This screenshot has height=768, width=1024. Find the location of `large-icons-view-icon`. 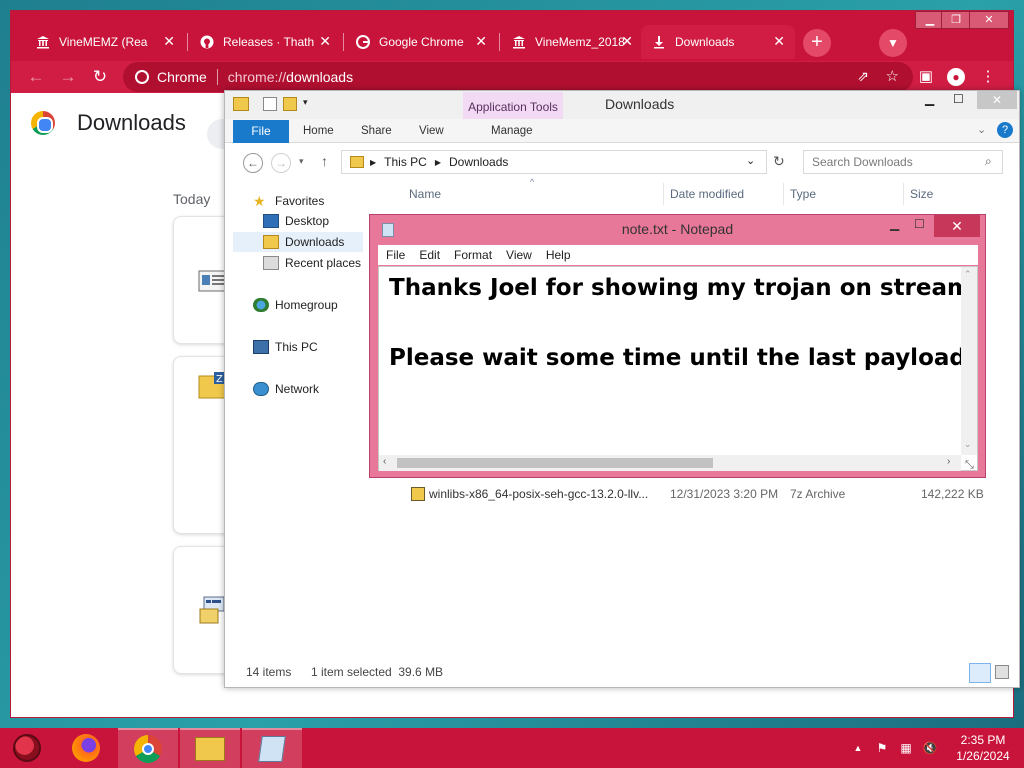

large-icons-view-icon is located at coordinates (1002, 672).